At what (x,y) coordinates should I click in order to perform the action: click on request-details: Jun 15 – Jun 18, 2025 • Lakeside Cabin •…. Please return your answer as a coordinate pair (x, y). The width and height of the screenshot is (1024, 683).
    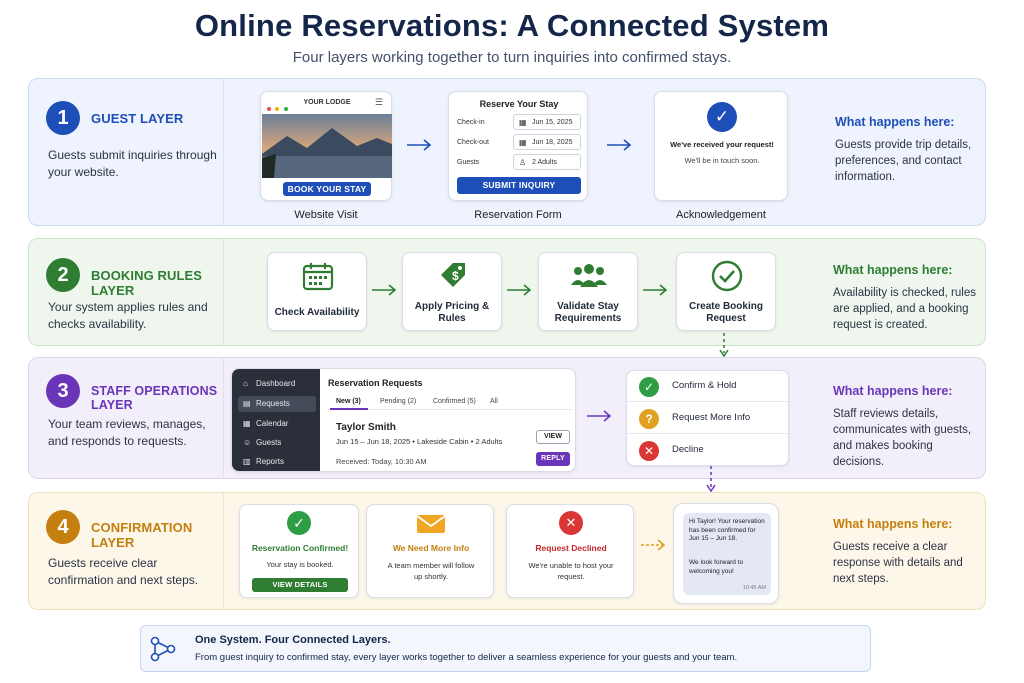
    Looking at the image, I should click on (419, 441).